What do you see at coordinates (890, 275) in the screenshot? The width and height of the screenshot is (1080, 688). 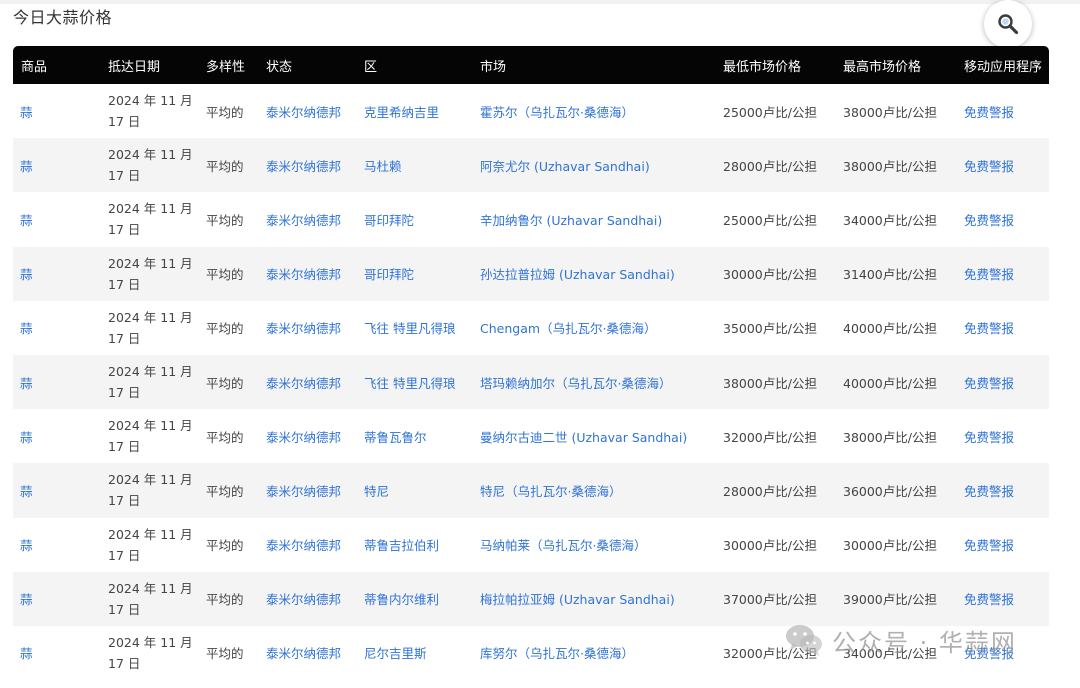 I see `cell-max-price: 31400卢比/公担` at bounding box center [890, 275].